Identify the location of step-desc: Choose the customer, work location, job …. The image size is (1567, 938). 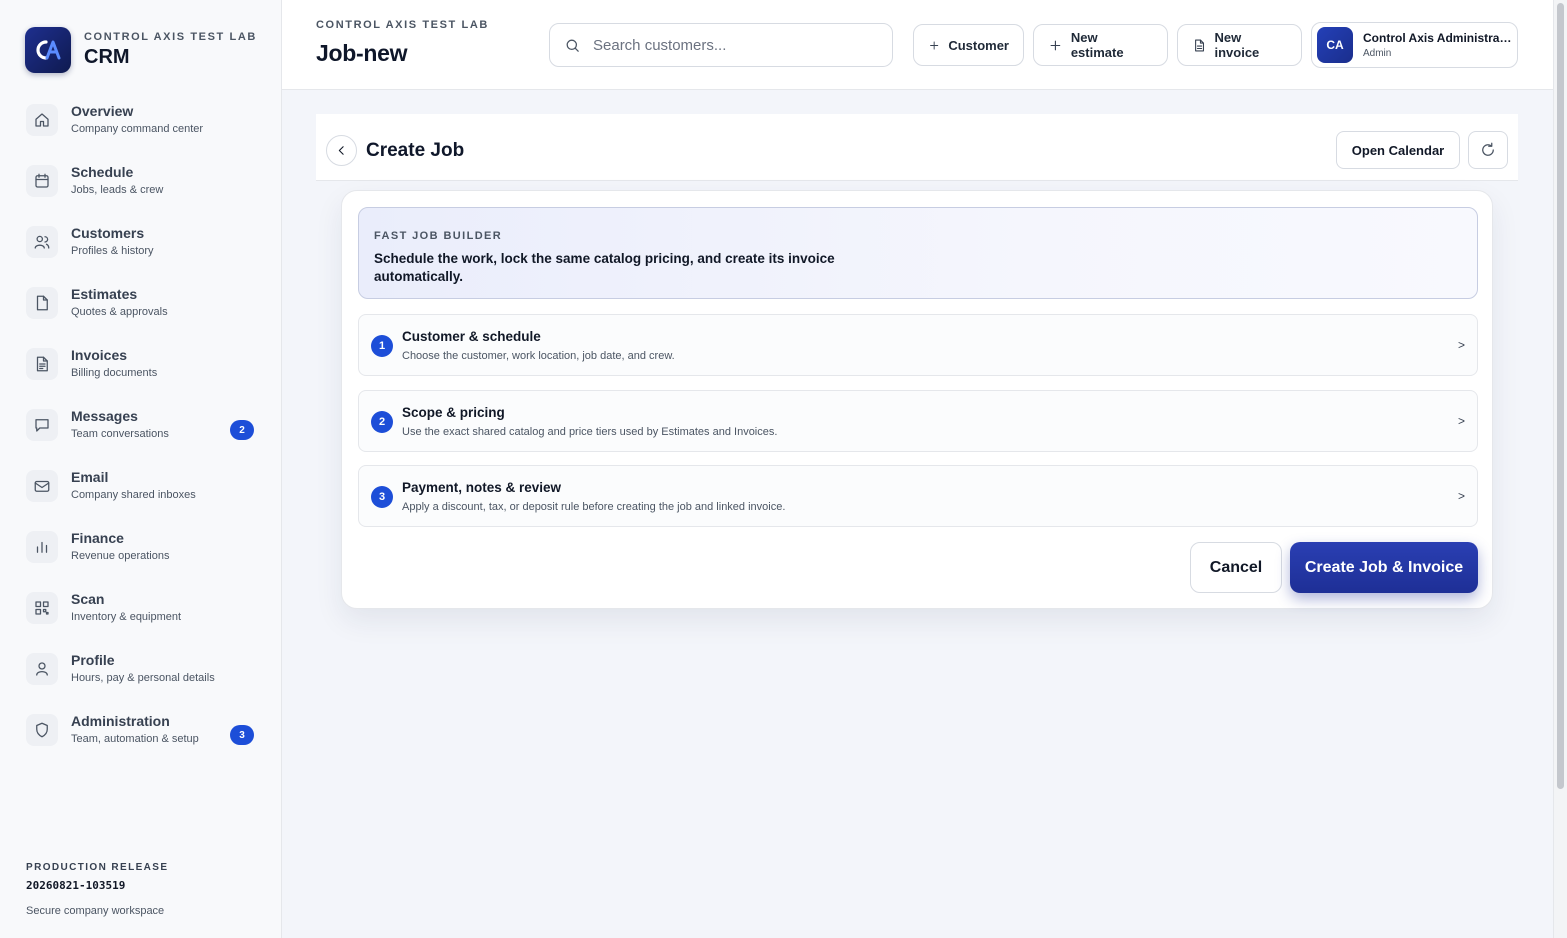
(538, 356).